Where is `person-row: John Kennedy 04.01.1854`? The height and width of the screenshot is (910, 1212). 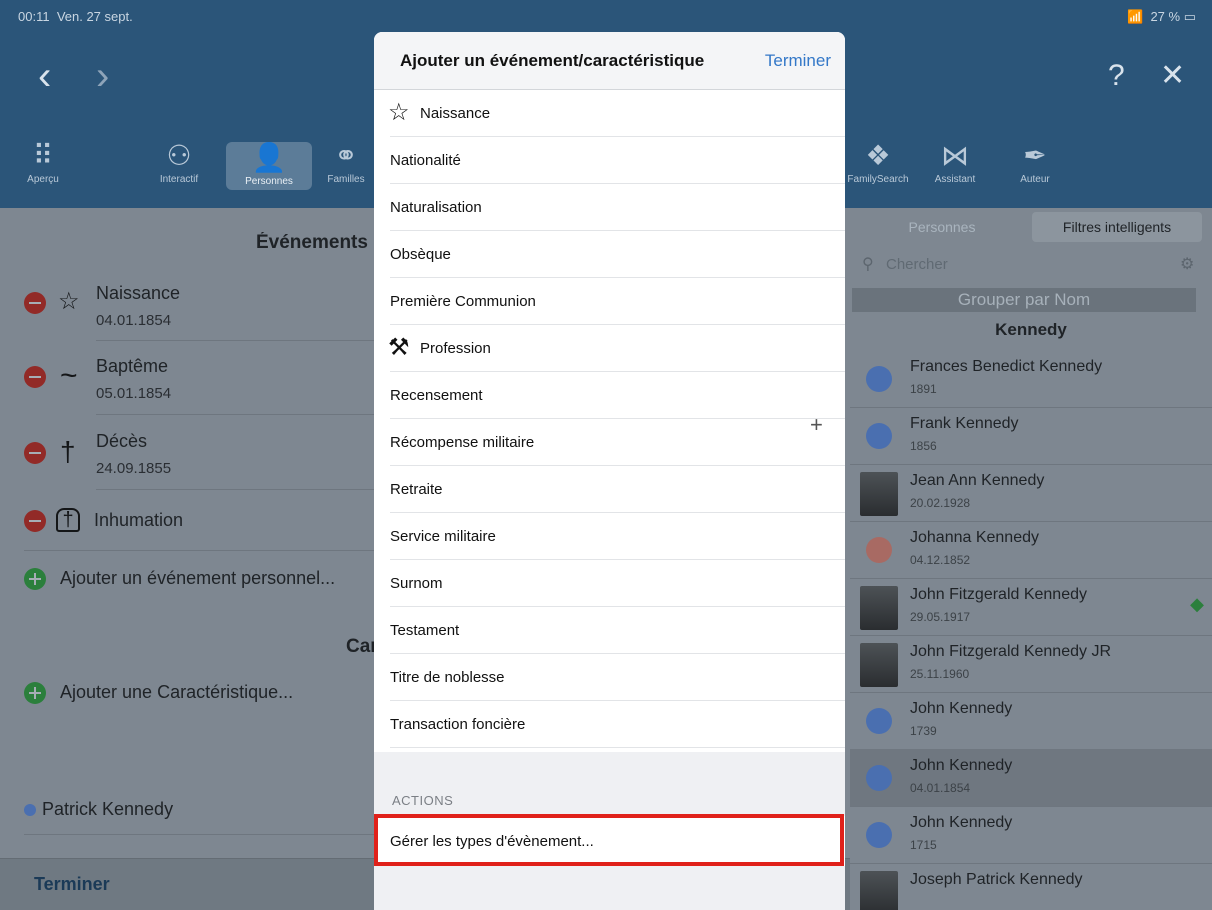 person-row: John Kennedy 04.01.1854 is located at coordinates (1031, 778).